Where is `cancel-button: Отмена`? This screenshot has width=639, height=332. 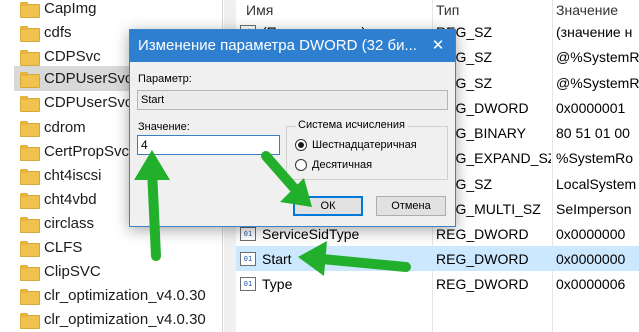 cancel-button: Отмена is located at coordinates (411, 206).